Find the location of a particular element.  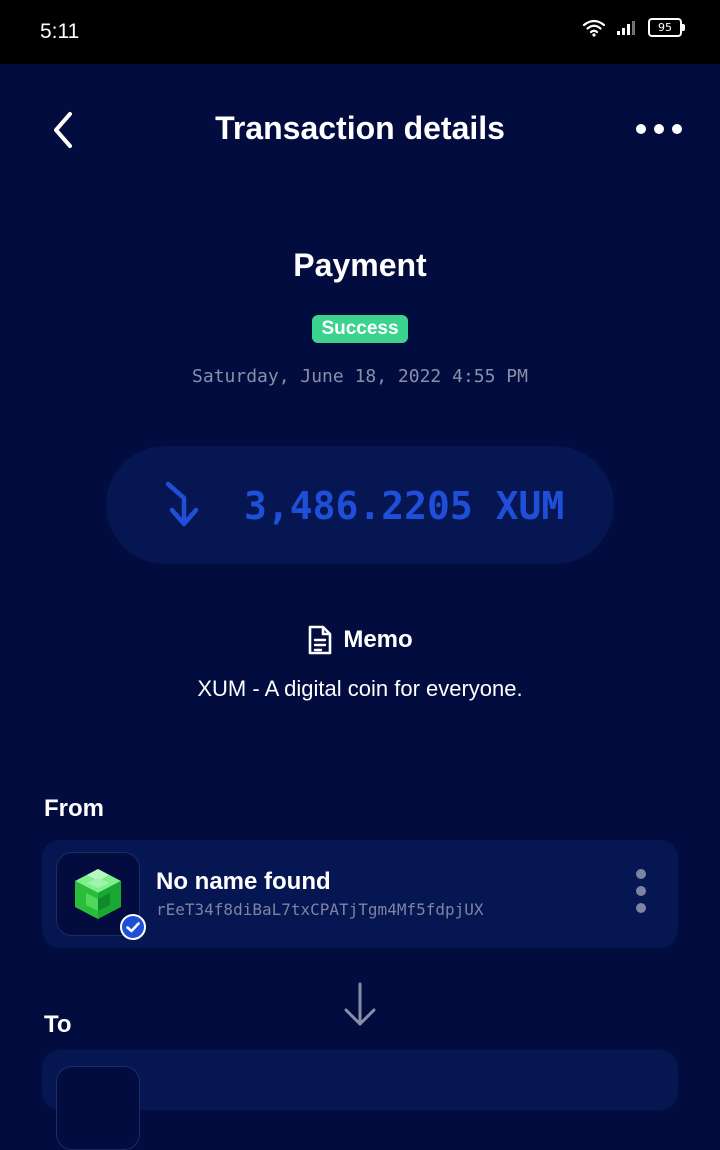

battery-icon: 95 is located at coordinates (666, 27).